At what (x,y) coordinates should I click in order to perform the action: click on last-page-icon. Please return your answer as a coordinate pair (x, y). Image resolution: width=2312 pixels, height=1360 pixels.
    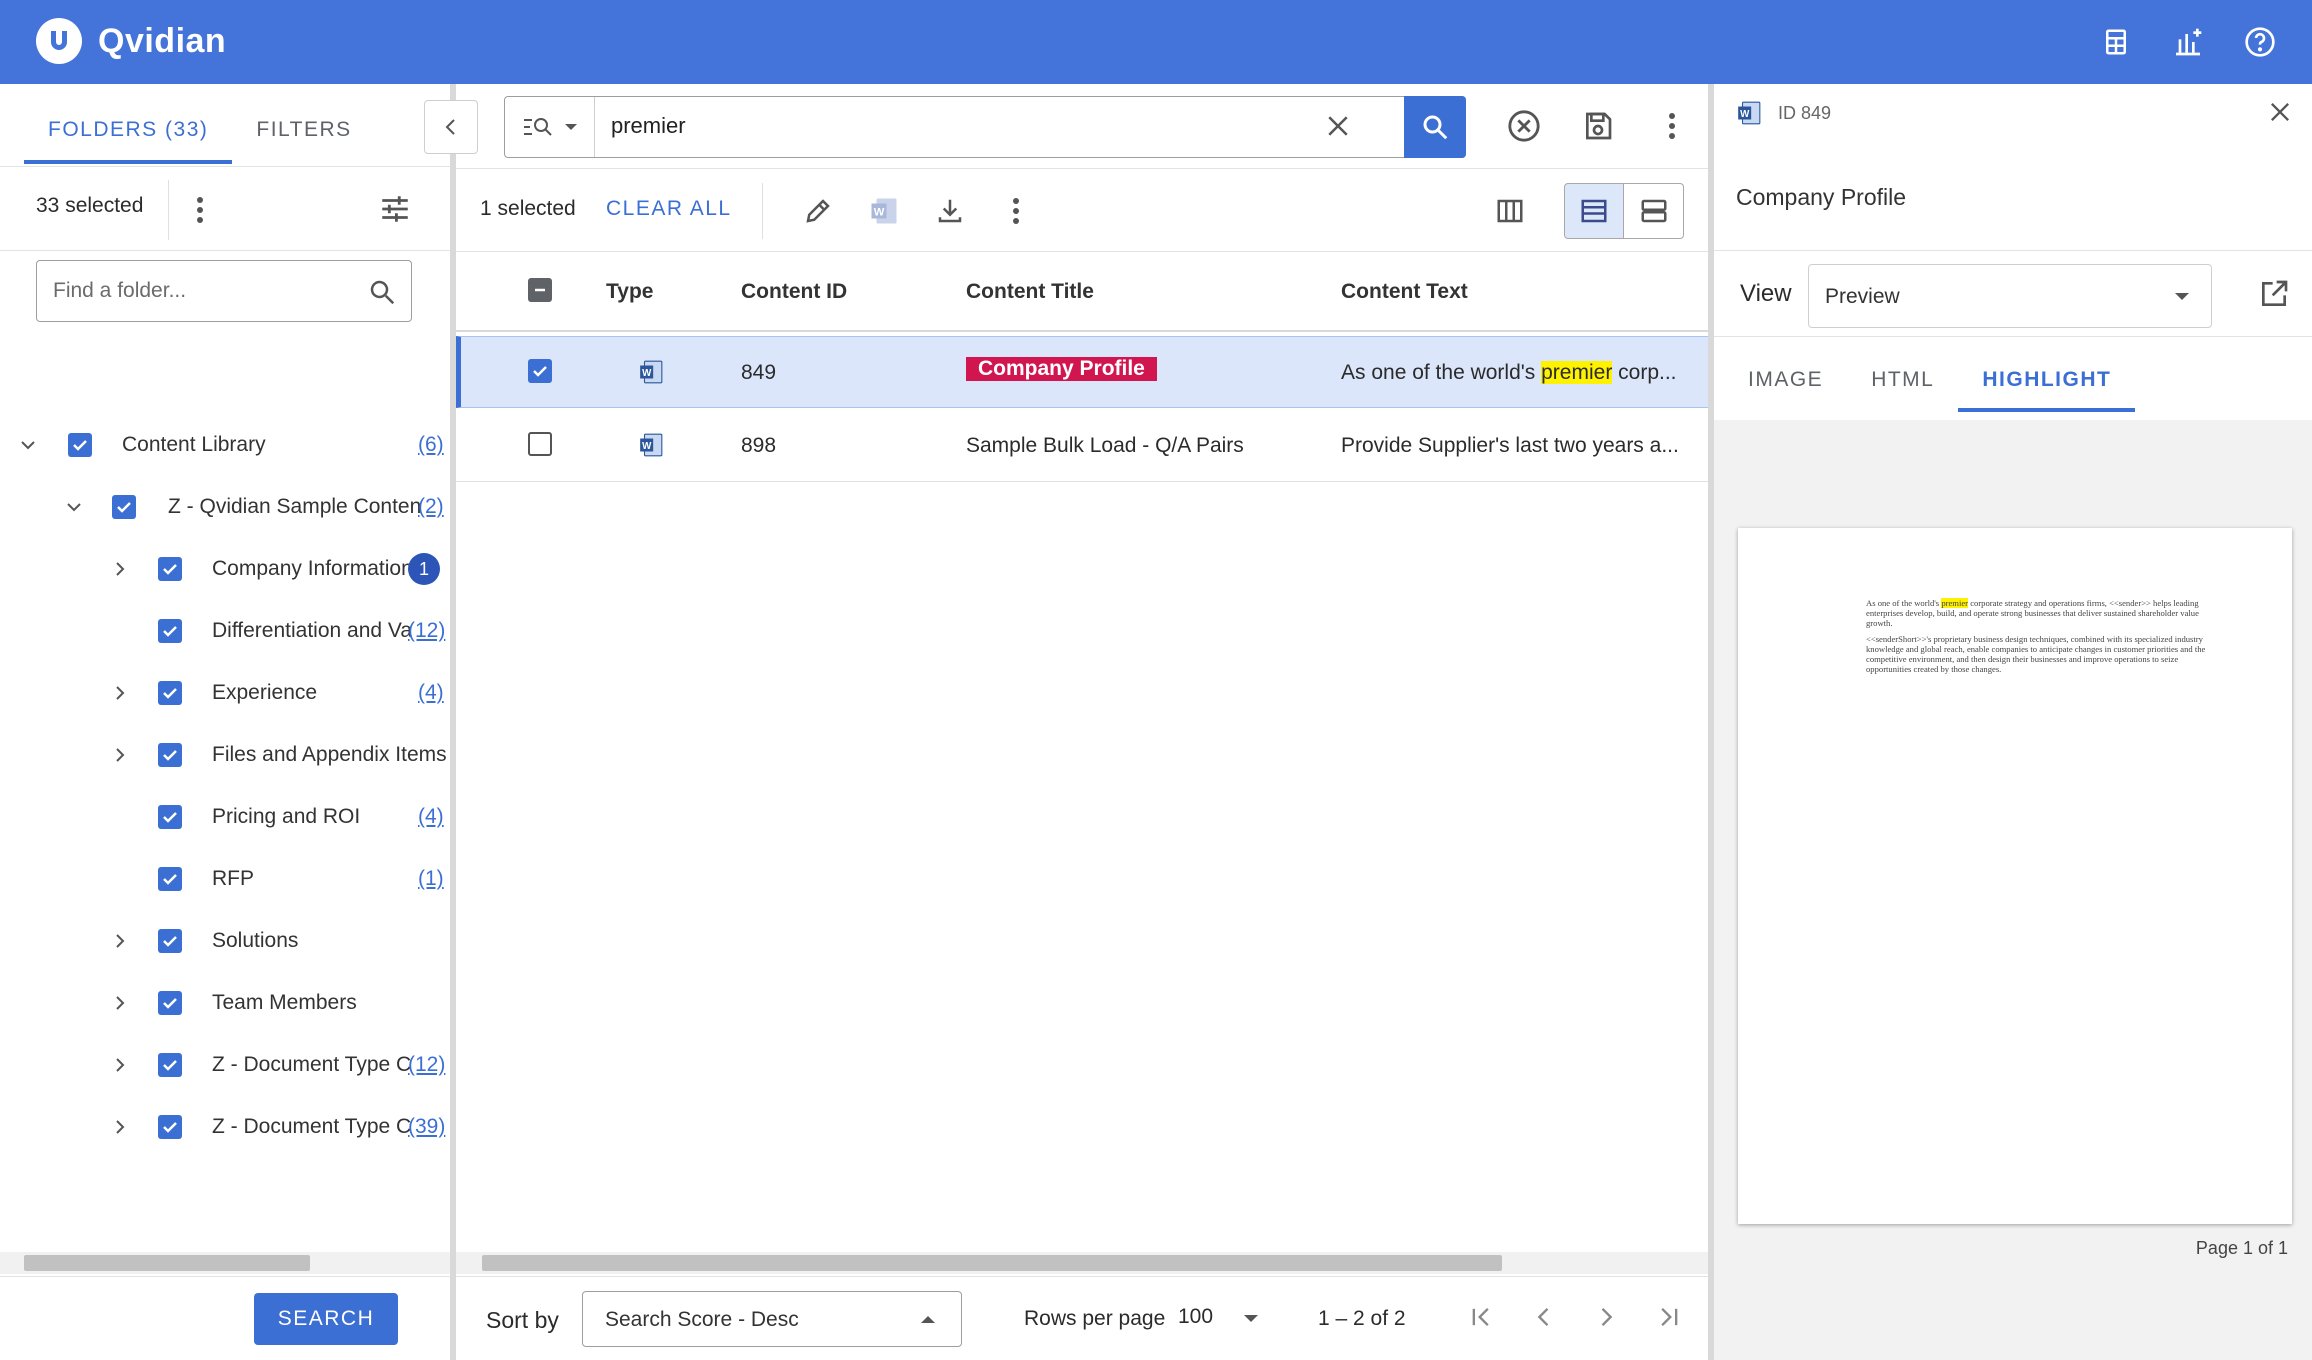
    Looking at the image, I should click on (1668, 1317).